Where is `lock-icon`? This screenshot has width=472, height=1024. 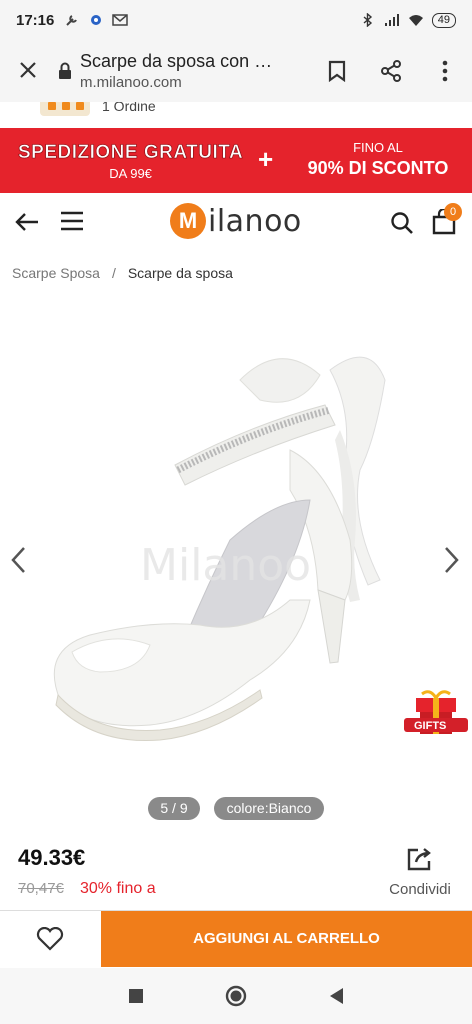
lock-icon is located at coordinates (65, 70).